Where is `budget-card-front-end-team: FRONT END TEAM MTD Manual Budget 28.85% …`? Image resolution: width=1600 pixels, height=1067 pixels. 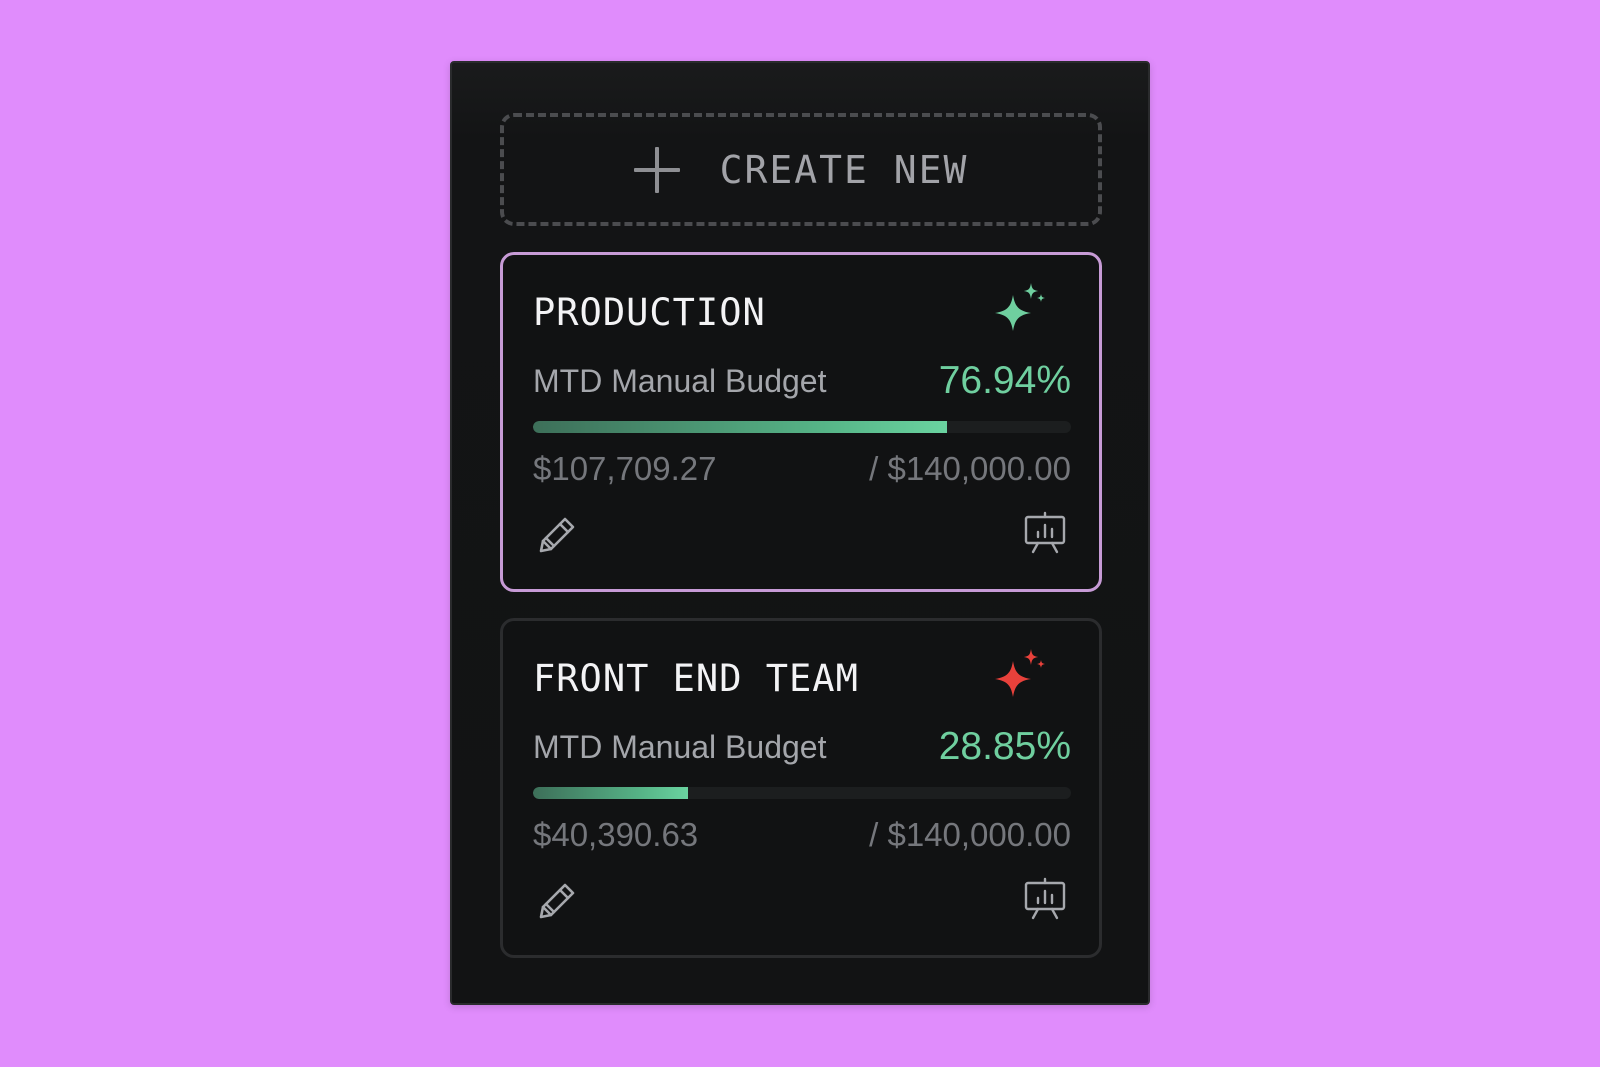
budget-card-front-end-team: FRONT END TEAM MTD Manual Budget 28.85% … is located at coordinates (801, 788).